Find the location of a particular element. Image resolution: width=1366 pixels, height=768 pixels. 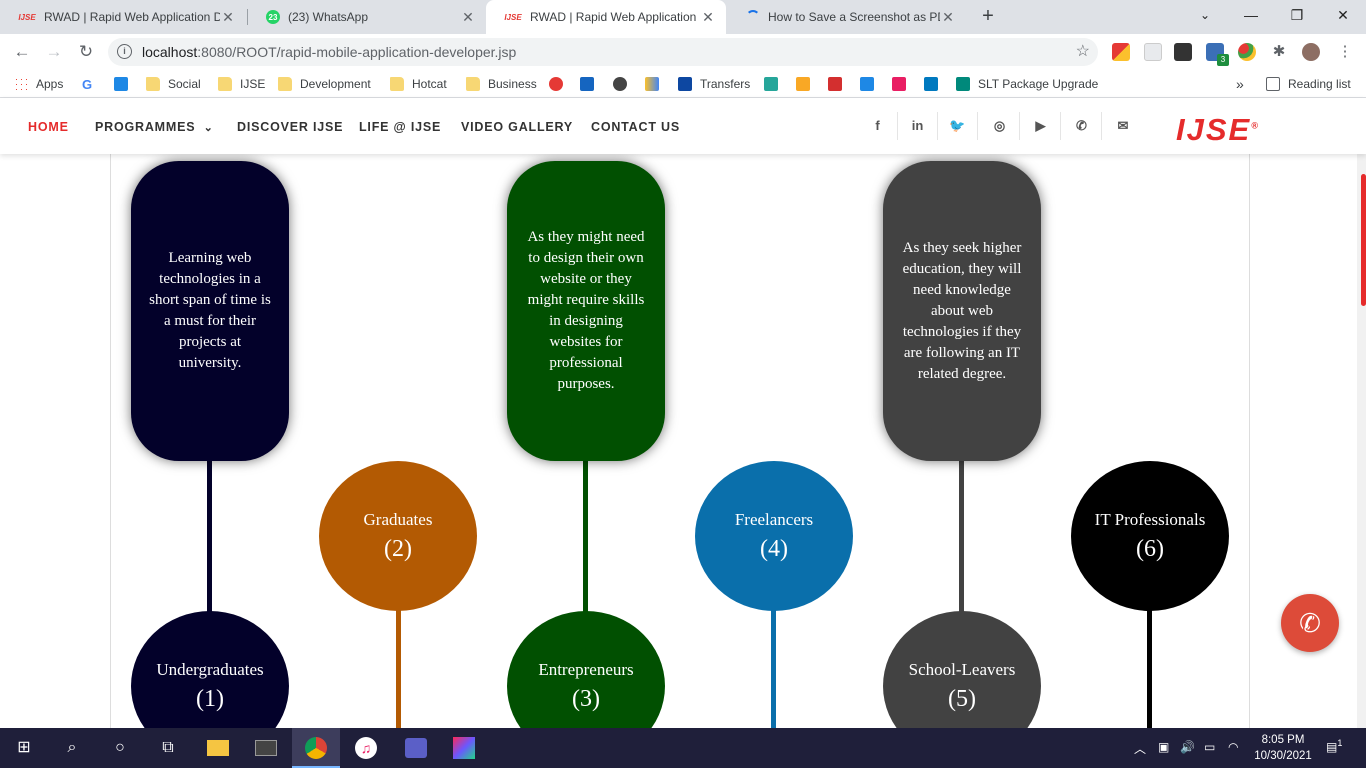

selenium-extension-icon is located at coordinates (1183, 52).